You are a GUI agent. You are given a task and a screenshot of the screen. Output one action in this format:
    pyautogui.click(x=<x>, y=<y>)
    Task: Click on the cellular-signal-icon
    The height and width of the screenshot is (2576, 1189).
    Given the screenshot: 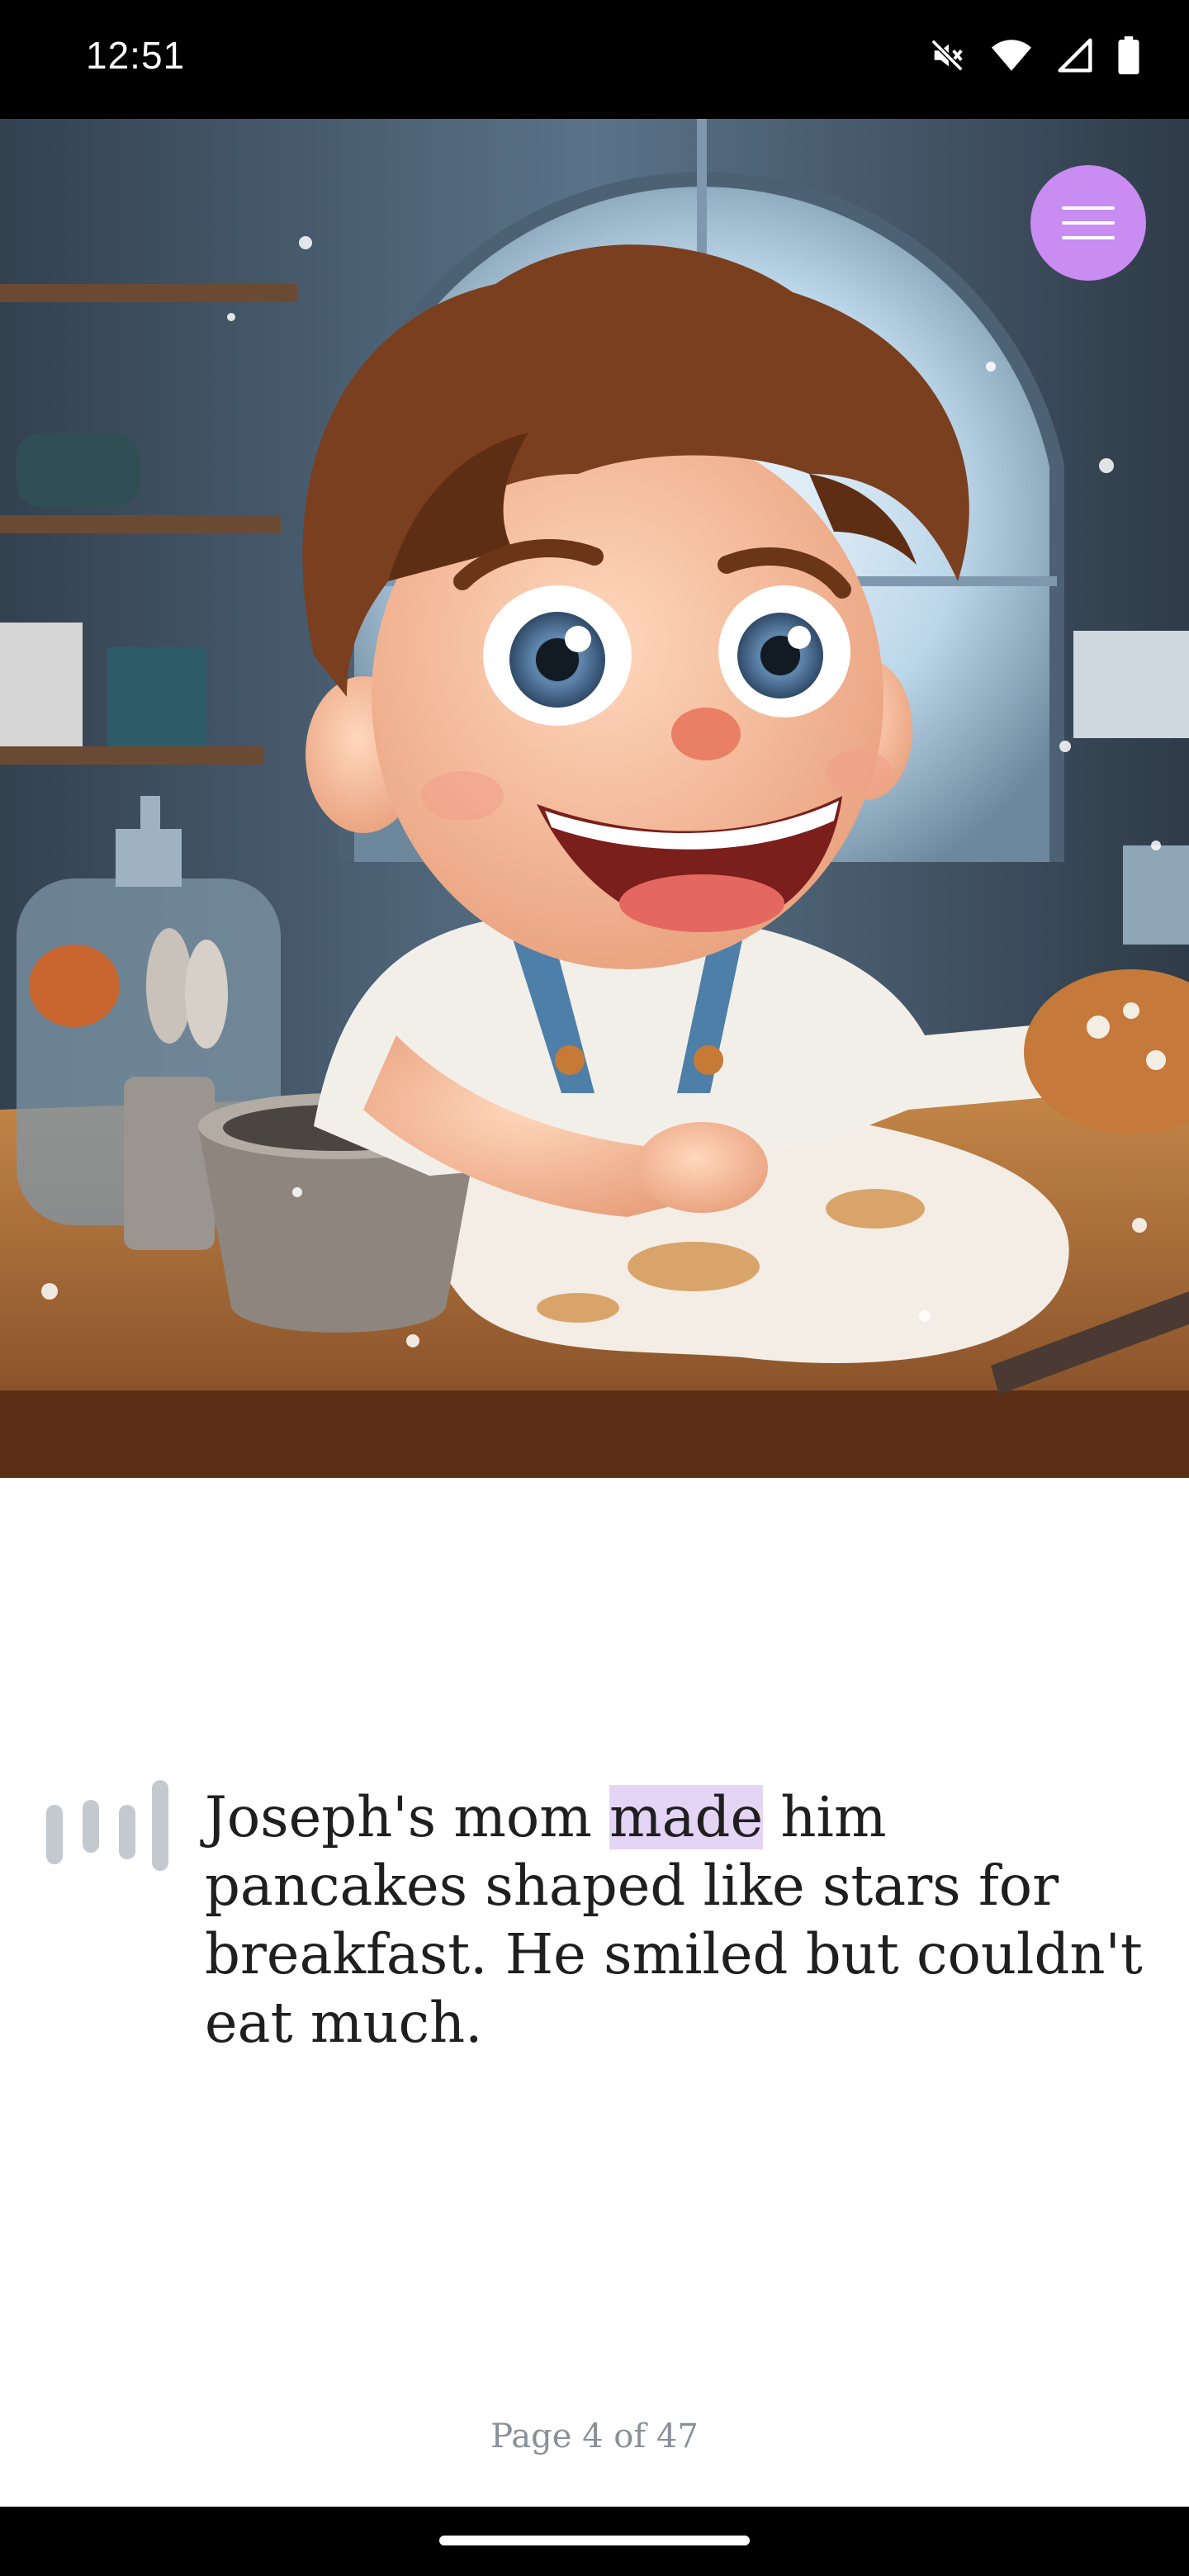 What is the action you would take?
    pyautogui.click(x=1075, y=55)
    